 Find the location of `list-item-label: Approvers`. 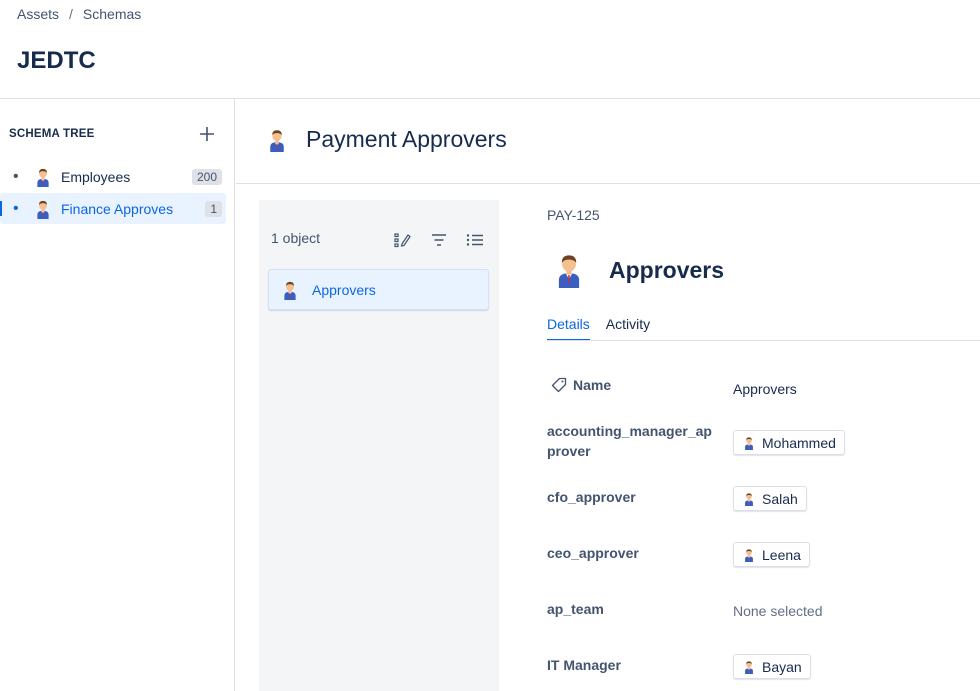

list-item-label: Approvers is located at coordinates (344, 289).